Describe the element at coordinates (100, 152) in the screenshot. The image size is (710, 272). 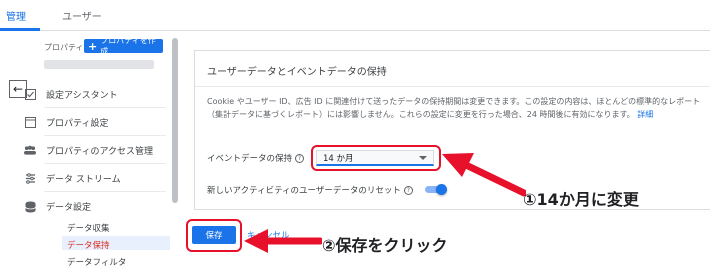
I see `sidebar-item-label: プロパティのアクセス管理` at that location.